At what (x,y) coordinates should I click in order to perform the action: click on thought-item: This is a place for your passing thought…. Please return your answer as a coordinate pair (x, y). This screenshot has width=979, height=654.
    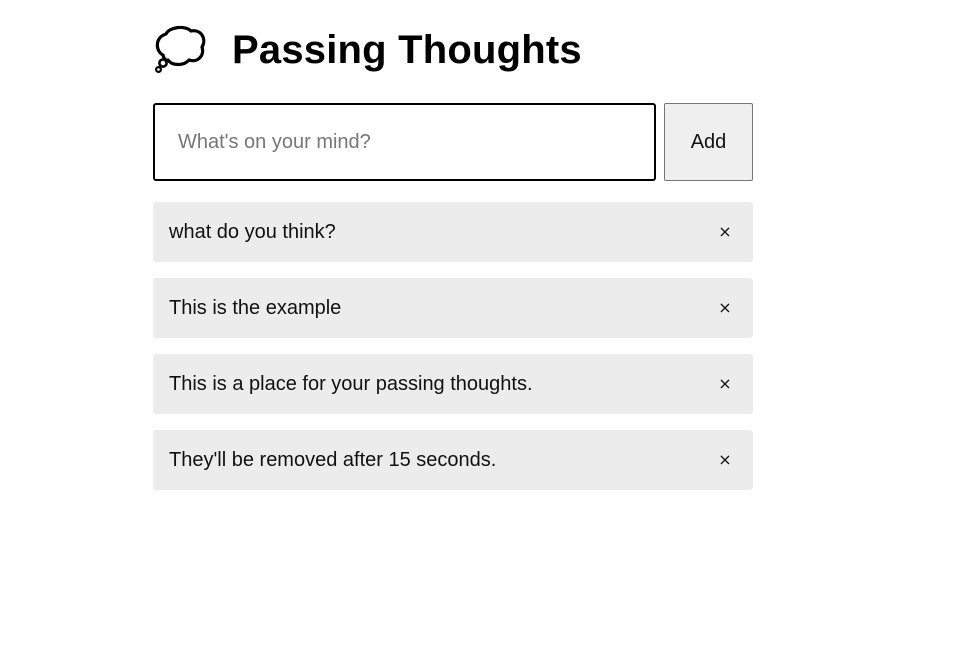
    Looking at the image, I should click on (453, 384).